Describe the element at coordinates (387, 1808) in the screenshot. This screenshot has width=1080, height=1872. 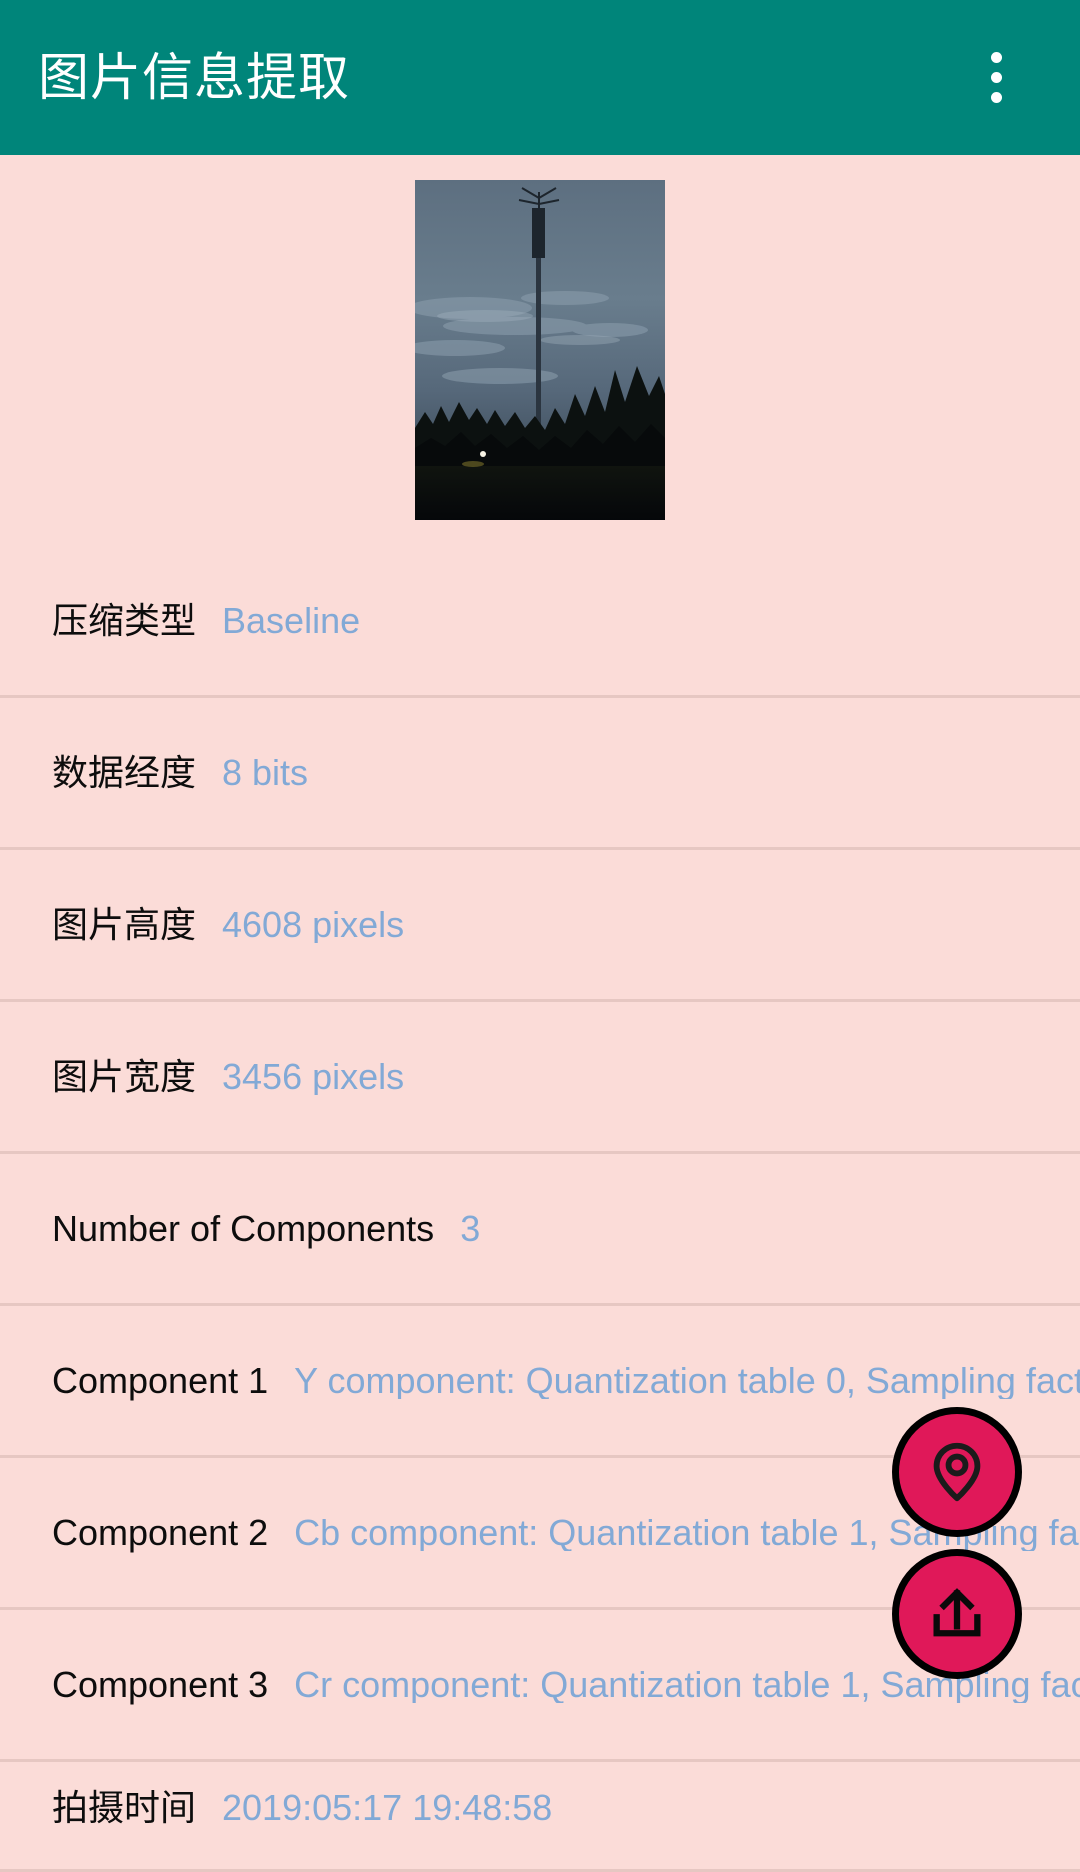
I see `info-row-value: 2019:05:17 19:48:58` at that location.